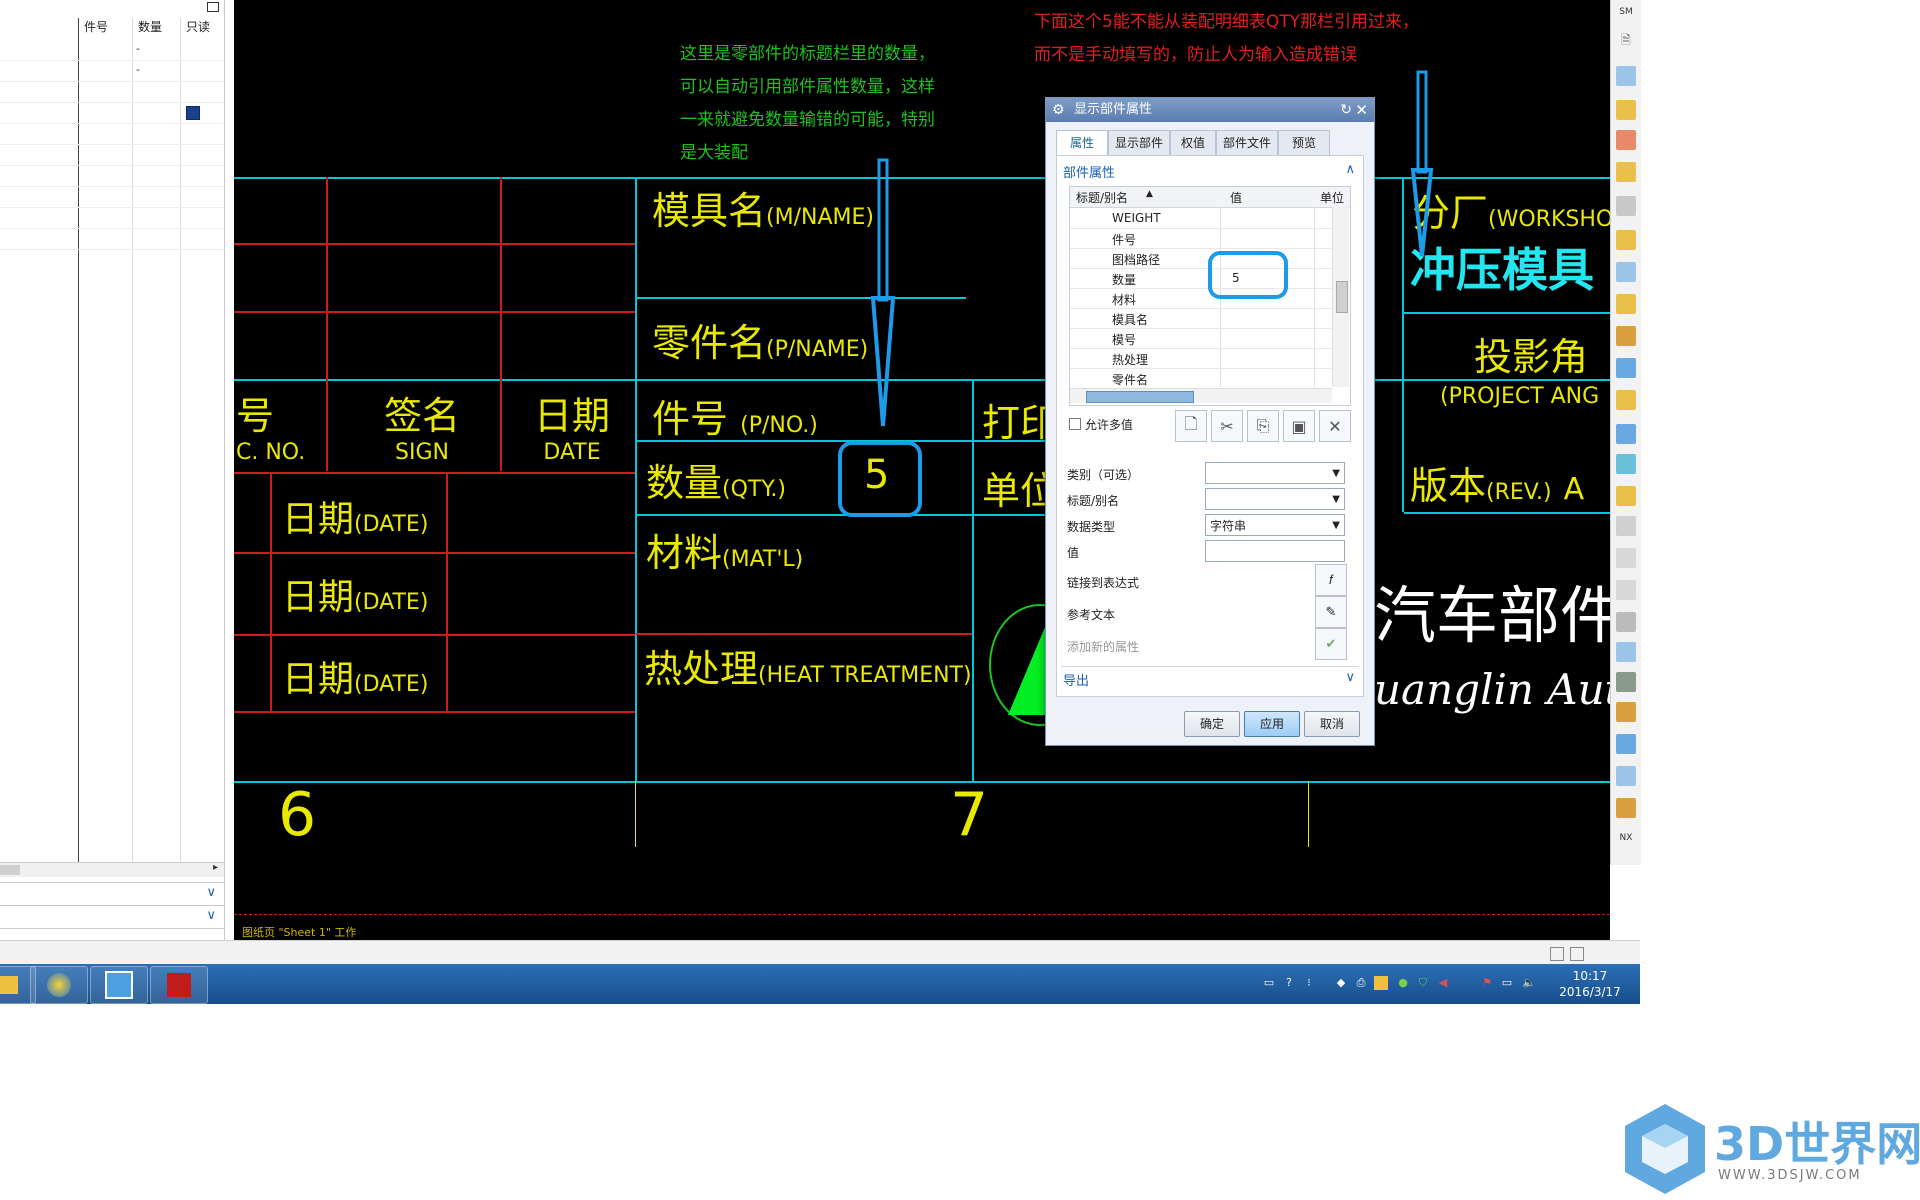 The image size is (1920, 1200). Describe the element at coordinates (1191, 426) in the screenshot. I see `new-attribute-button: 🗋` at that location.